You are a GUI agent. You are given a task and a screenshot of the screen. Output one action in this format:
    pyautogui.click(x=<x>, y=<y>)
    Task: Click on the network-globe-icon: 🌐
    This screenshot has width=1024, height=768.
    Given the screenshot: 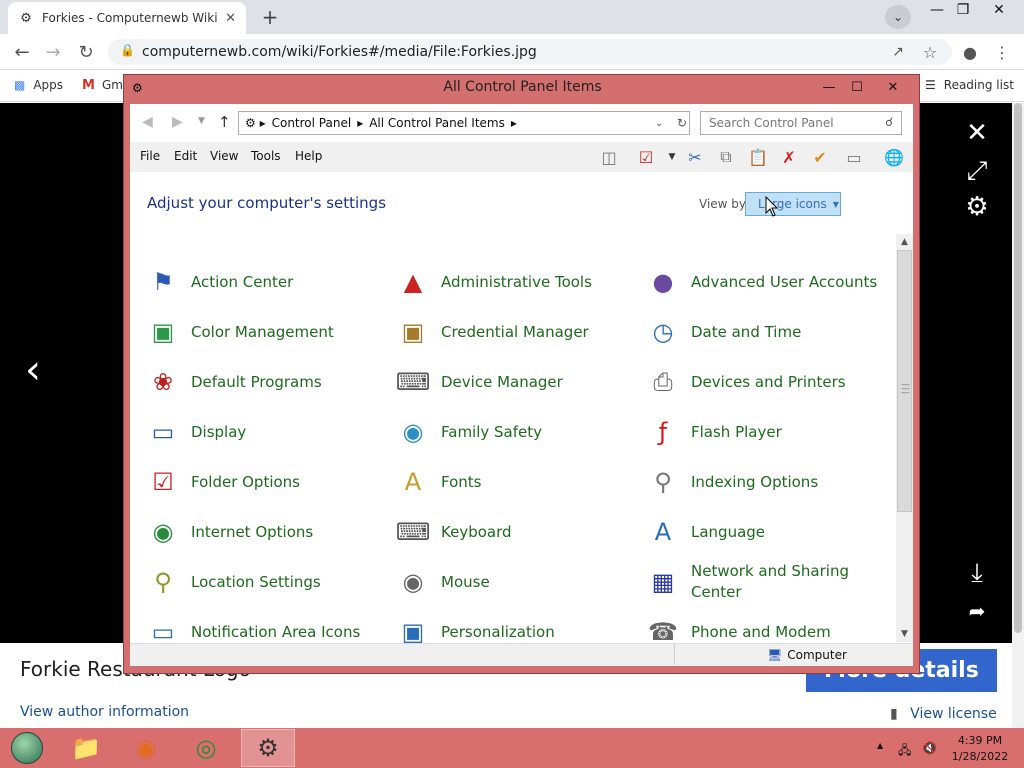 What is the action you would take?
    pyautogui.click(x=894, y=157)
    